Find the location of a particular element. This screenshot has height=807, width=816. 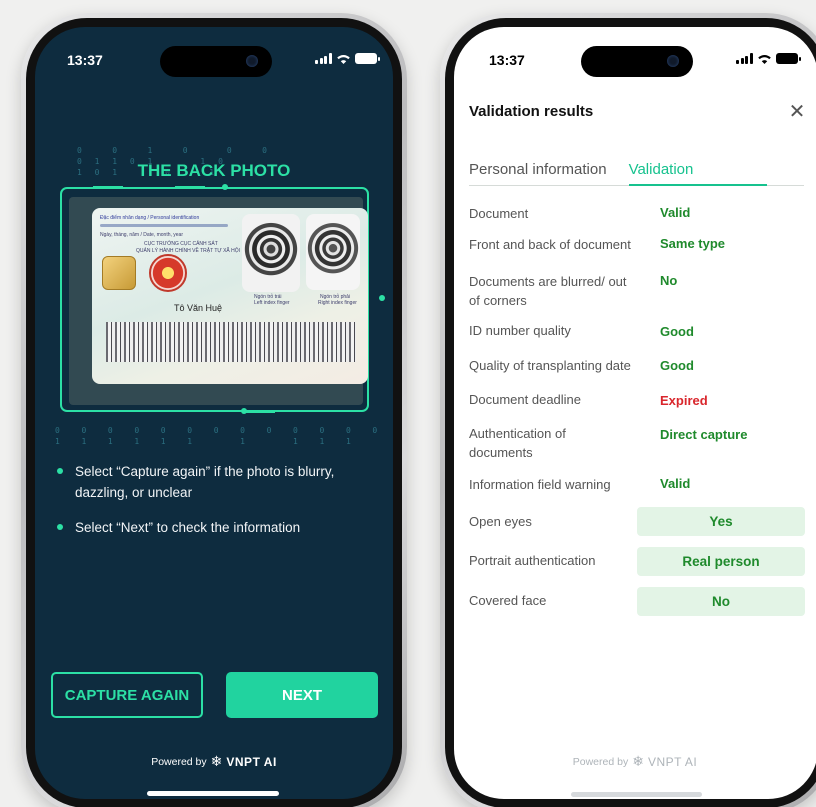

row-label: Document is located at coordinates (499, 213).